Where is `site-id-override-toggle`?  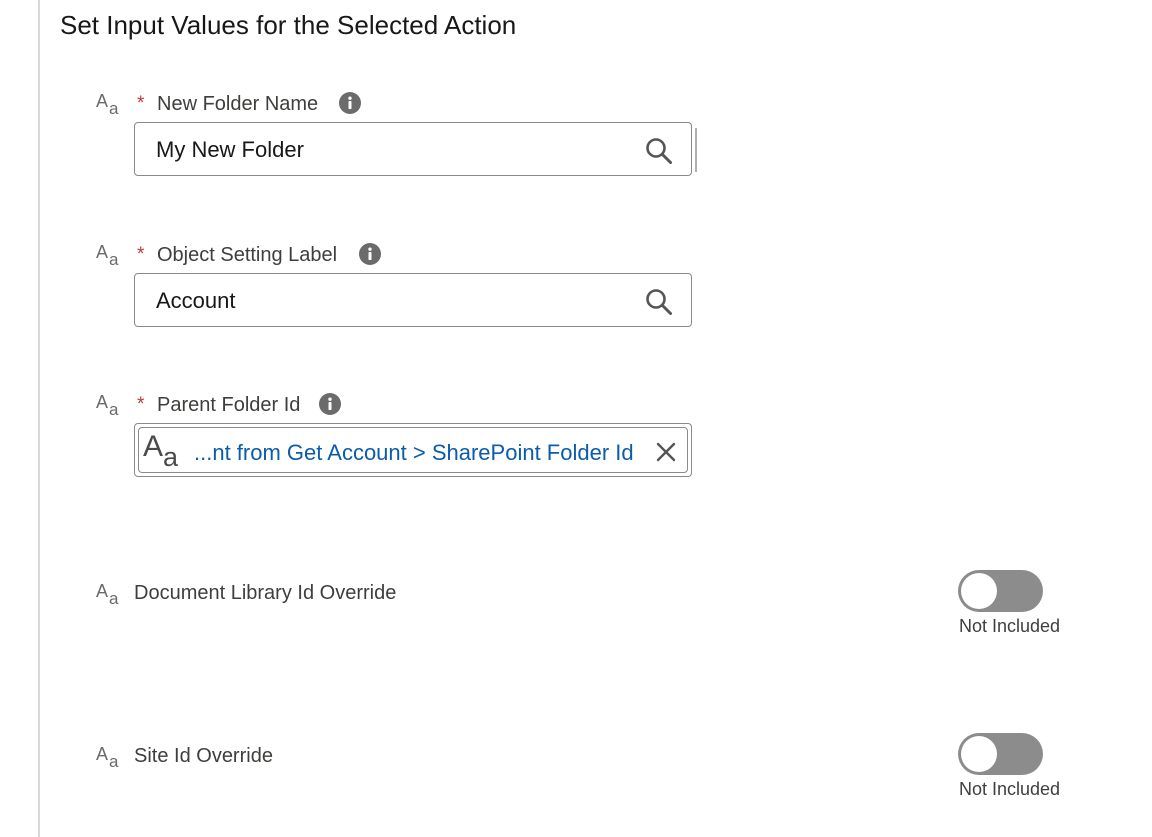 site-id-override-toggle is located at coordinates (1000, 754).